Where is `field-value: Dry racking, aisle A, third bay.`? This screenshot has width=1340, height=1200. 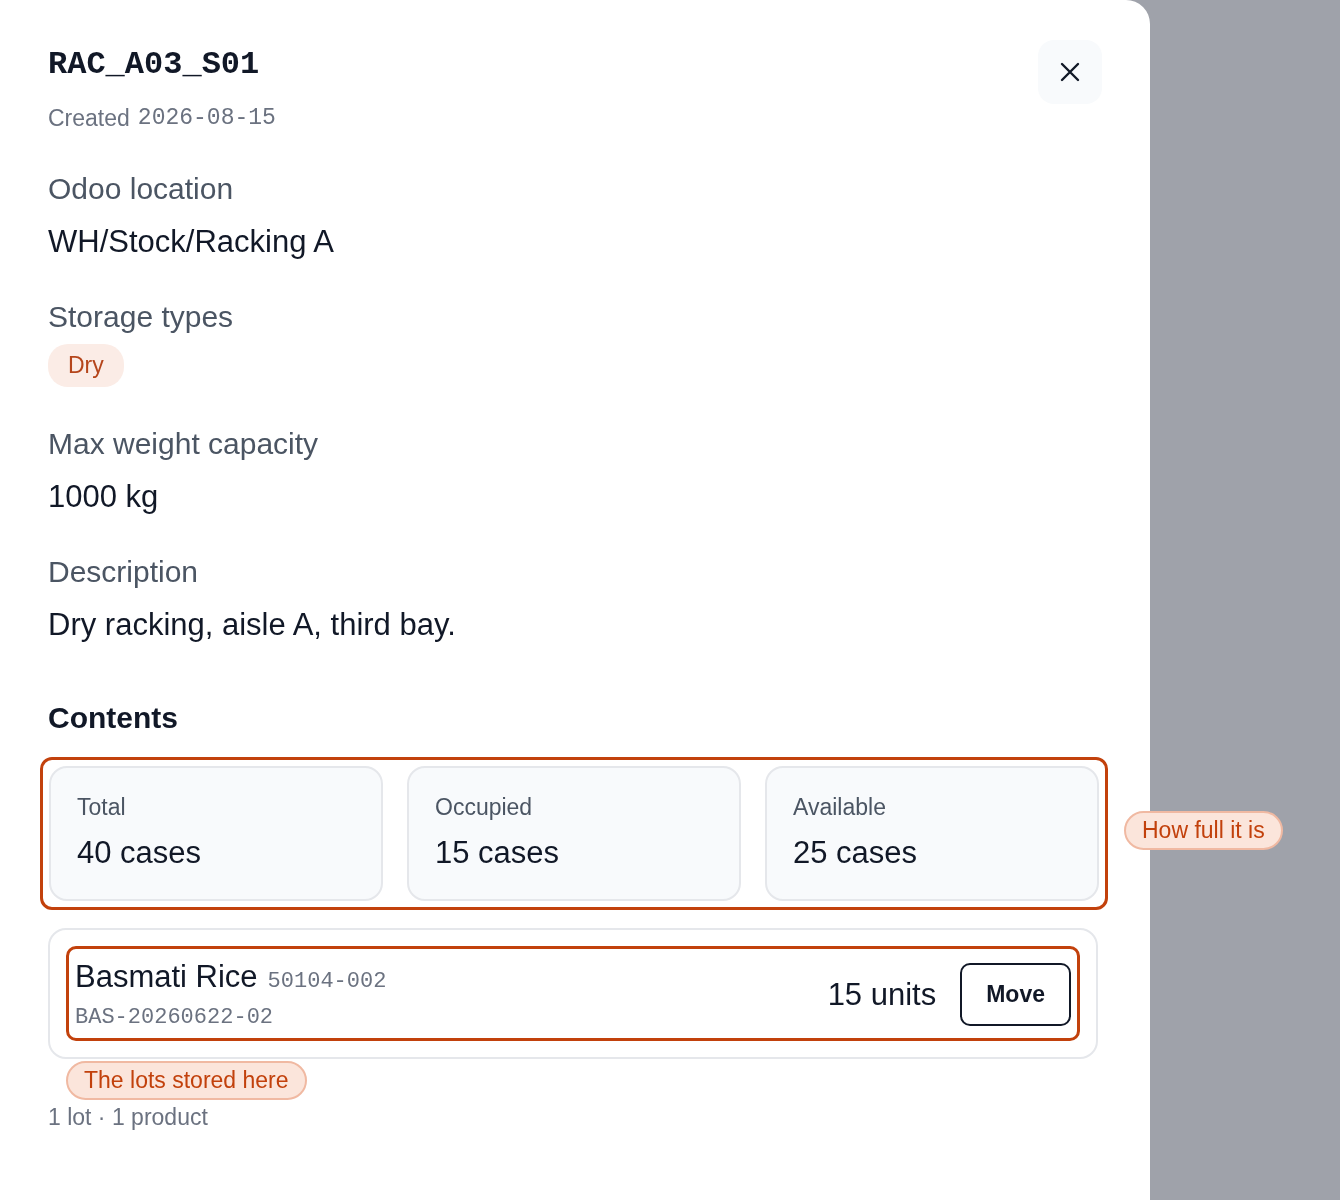
field-value: Dry racking, aisle A, third bay. is located at coordinates (252, 625).